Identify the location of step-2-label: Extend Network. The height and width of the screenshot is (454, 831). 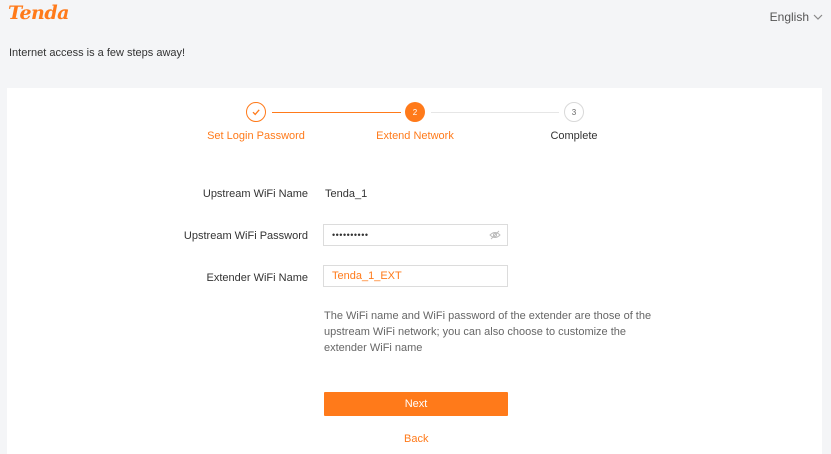
(415, 136).